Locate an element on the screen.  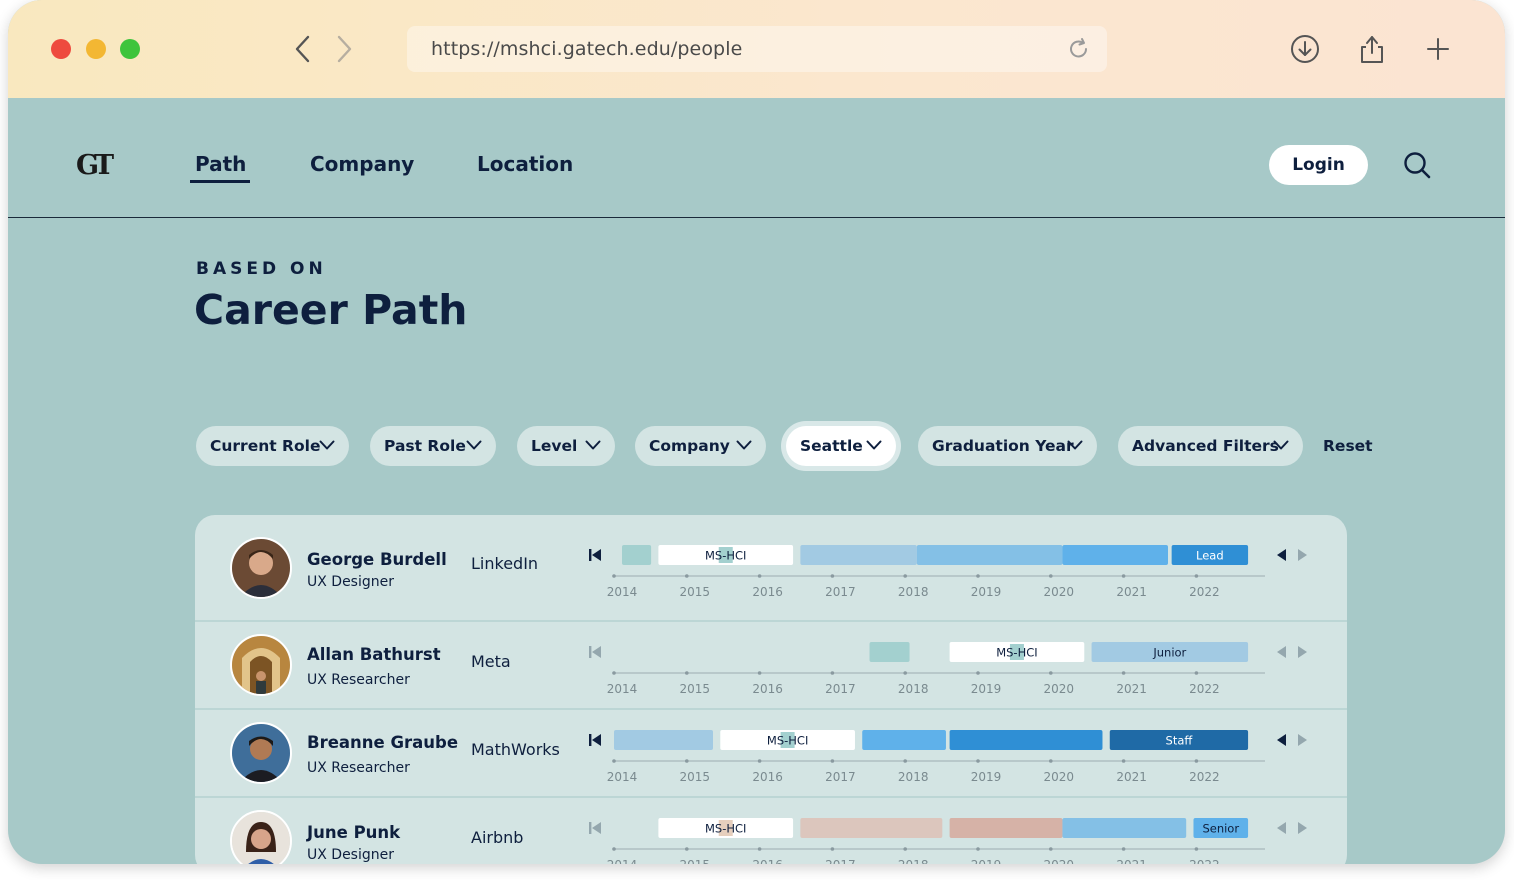
filter-current-role: Current Role is located at coordinates (272, 446).